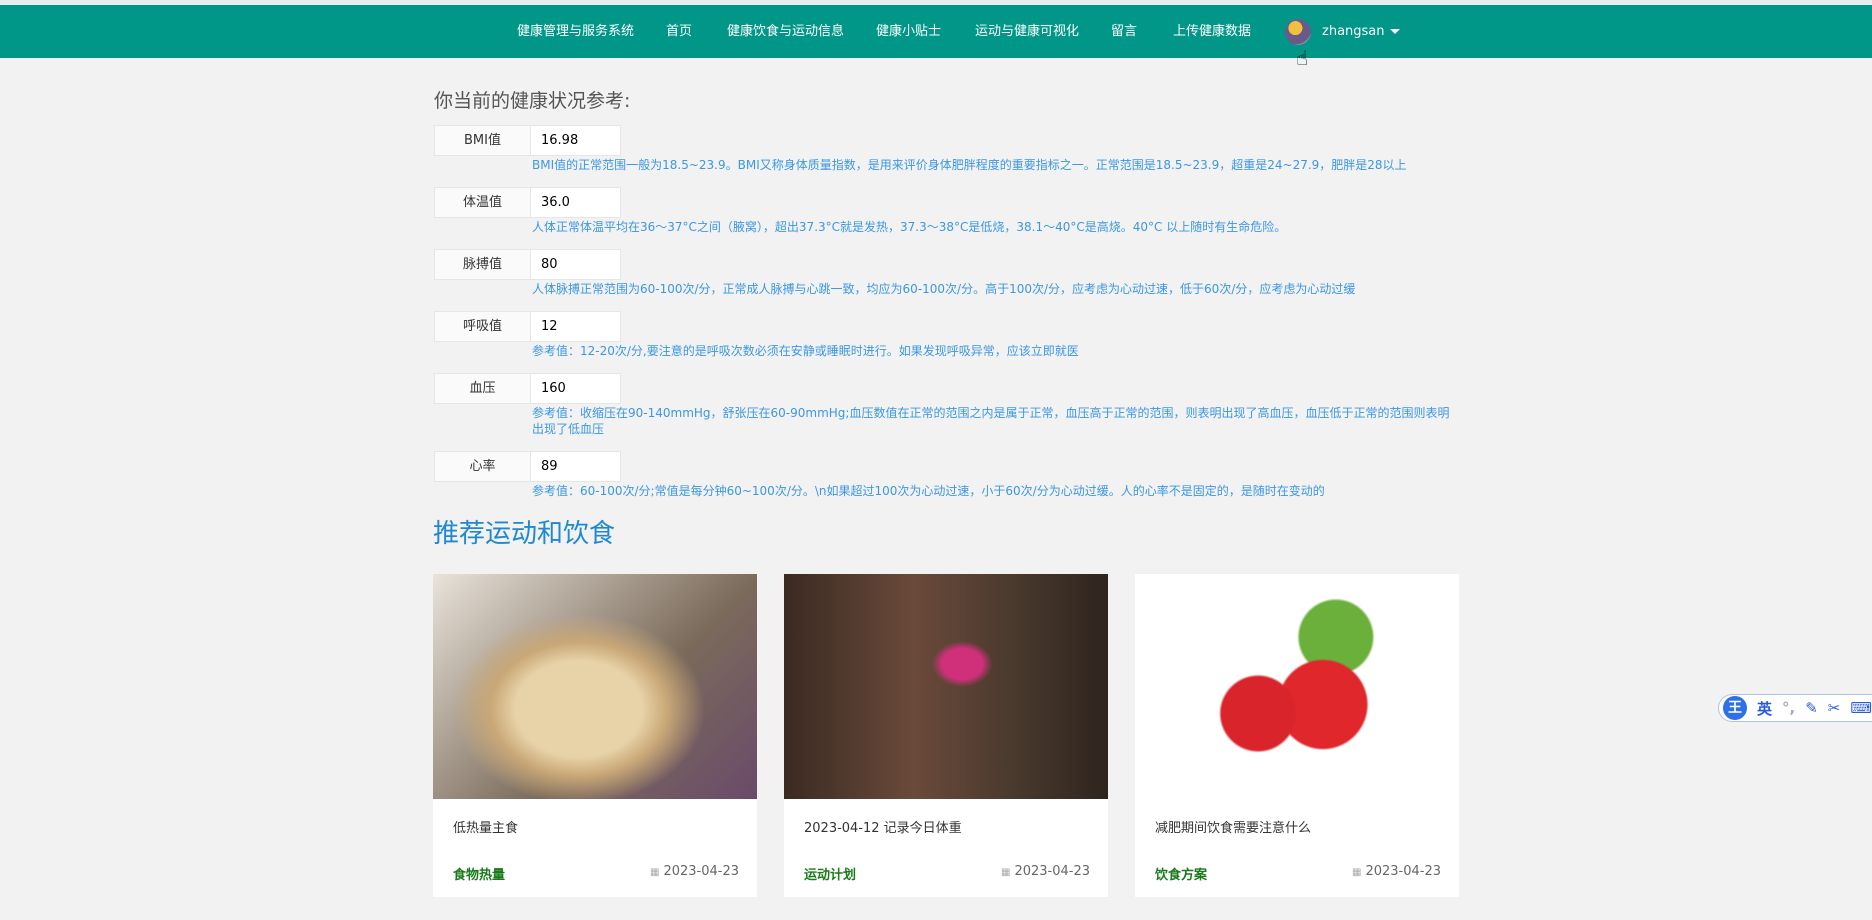 This screenshot has width=1872, height=920. I want to click on user-menu: zhangsan, so click(1361, 31).